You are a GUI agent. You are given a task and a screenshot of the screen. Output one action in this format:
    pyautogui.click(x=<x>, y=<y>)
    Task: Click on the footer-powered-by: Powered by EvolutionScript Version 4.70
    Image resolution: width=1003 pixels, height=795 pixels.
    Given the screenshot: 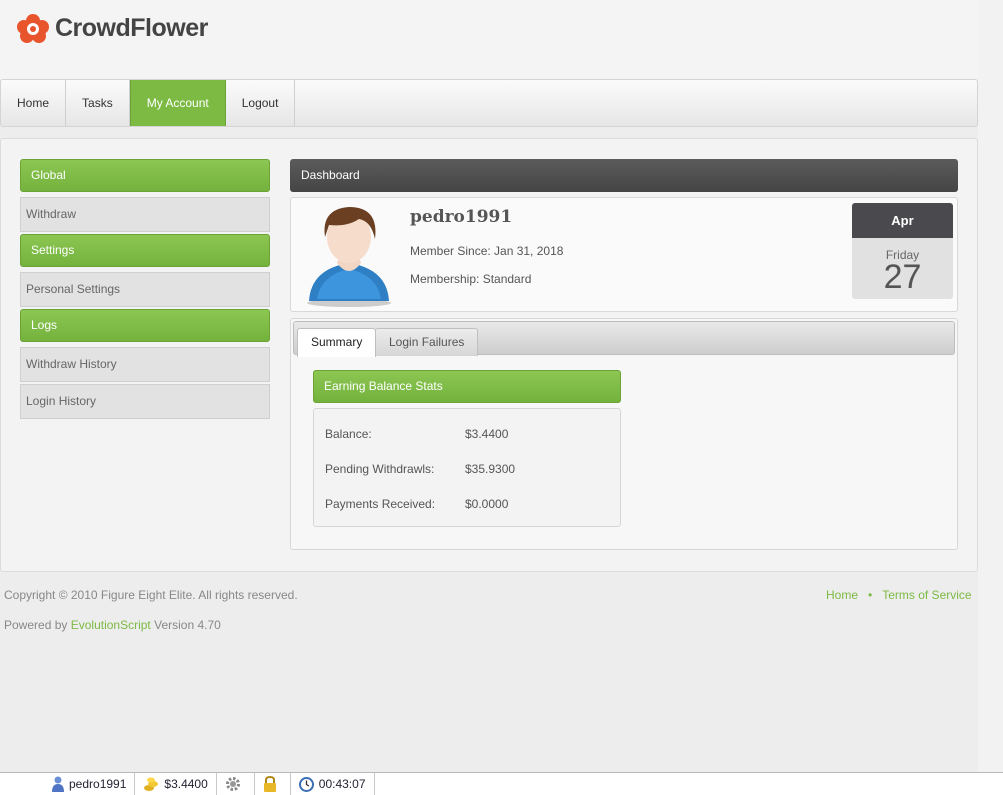 What is the action you would take?
    pyautogui.click(x=112, y=625)
    